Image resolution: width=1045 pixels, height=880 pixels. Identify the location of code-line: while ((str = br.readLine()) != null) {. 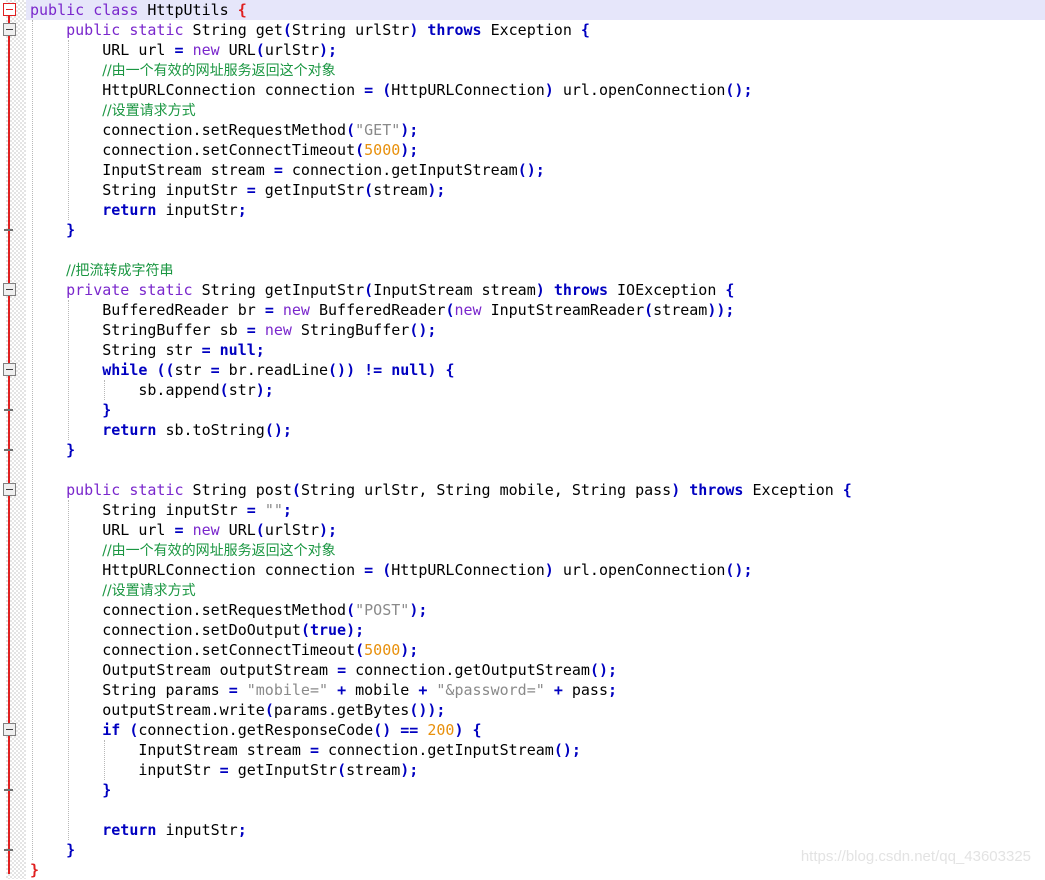
(535, 370).